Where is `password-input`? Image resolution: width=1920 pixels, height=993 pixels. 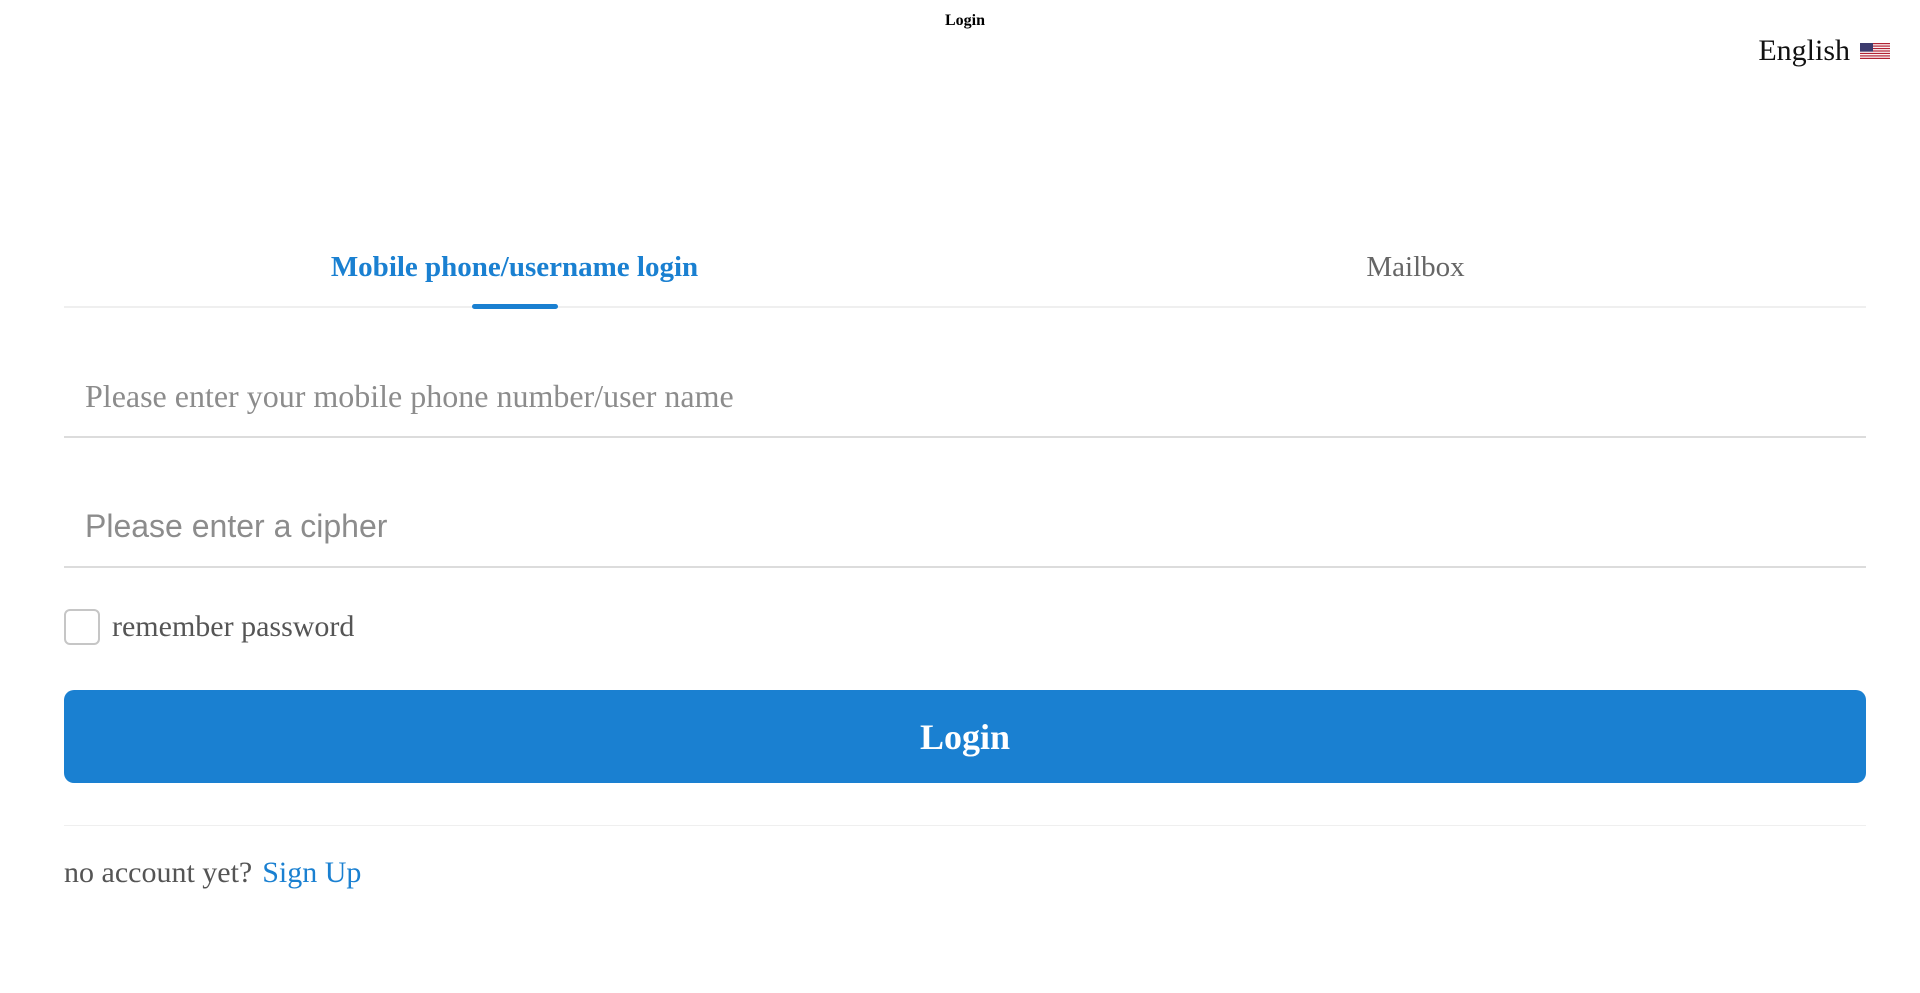
password-input is located at coordinates (965, 526).